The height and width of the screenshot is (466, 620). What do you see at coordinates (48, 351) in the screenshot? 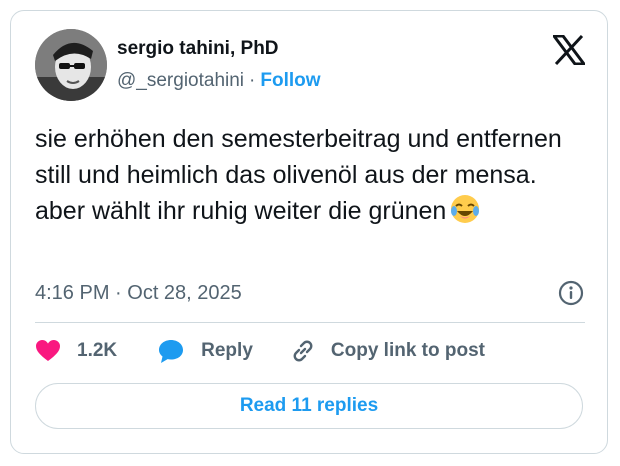
I see `heart-icon` at bounding box center [48, 351].